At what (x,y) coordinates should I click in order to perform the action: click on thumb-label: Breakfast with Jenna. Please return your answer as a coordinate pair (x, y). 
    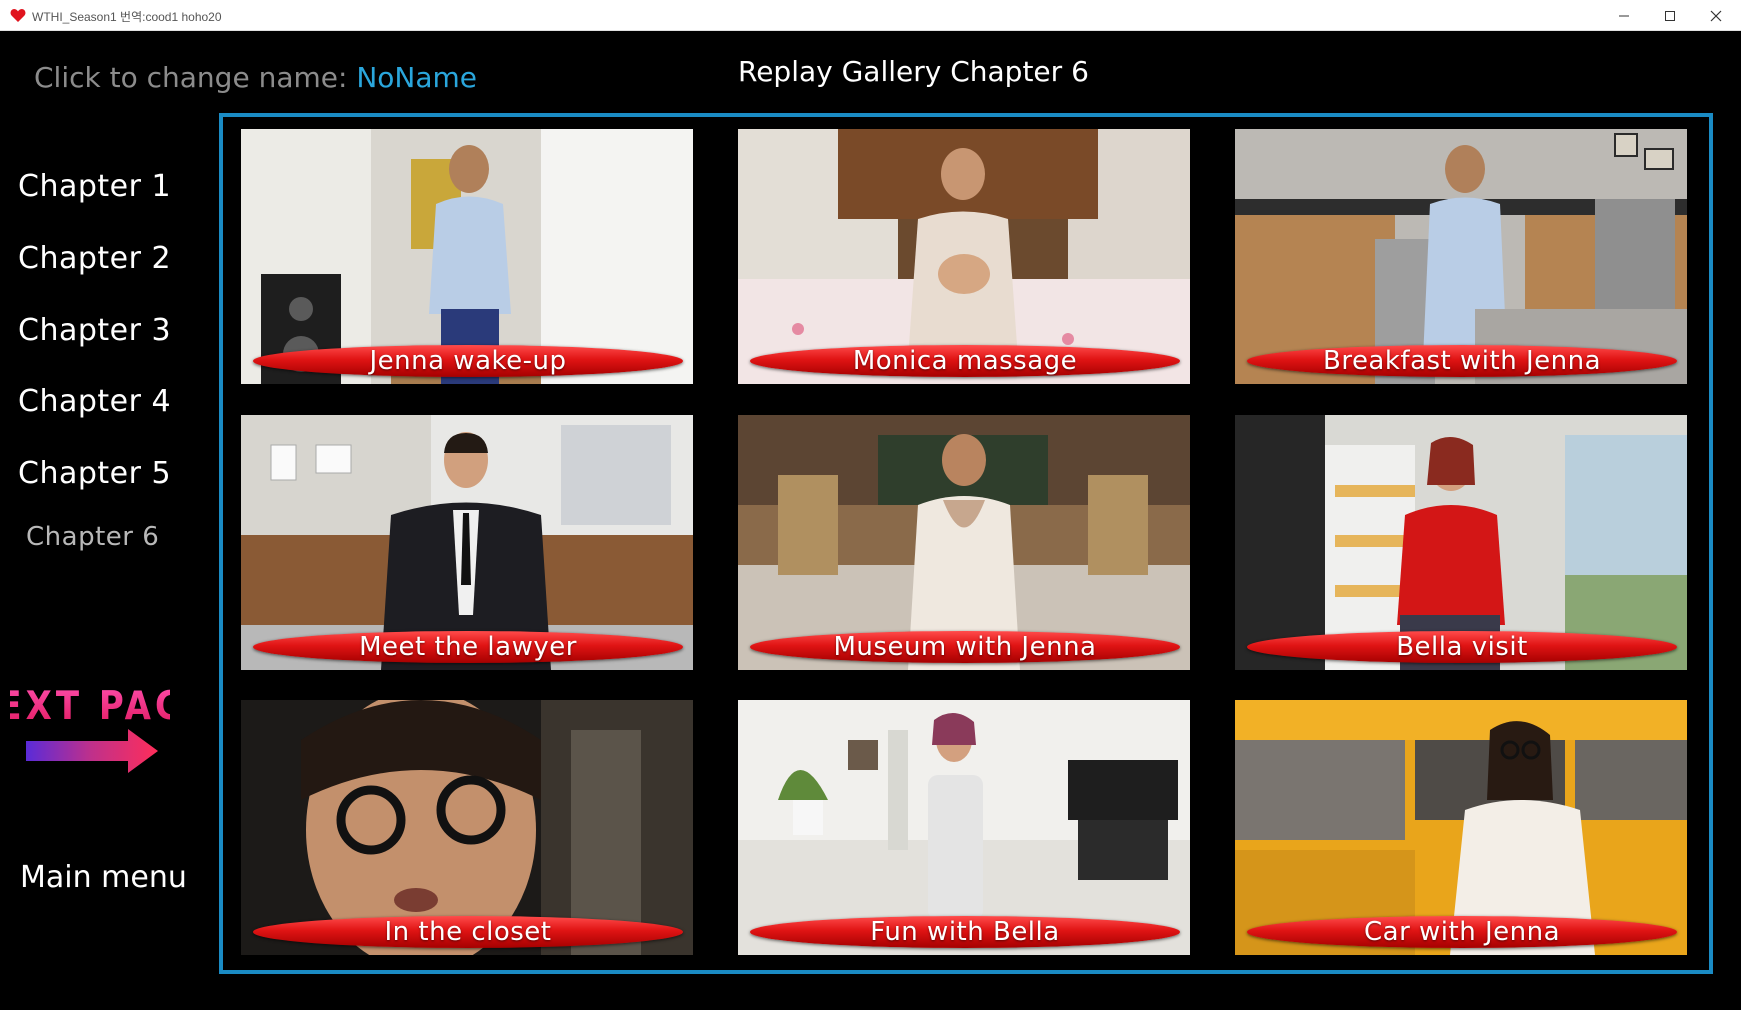
    Looking at the image, I should click on (1461, 361).